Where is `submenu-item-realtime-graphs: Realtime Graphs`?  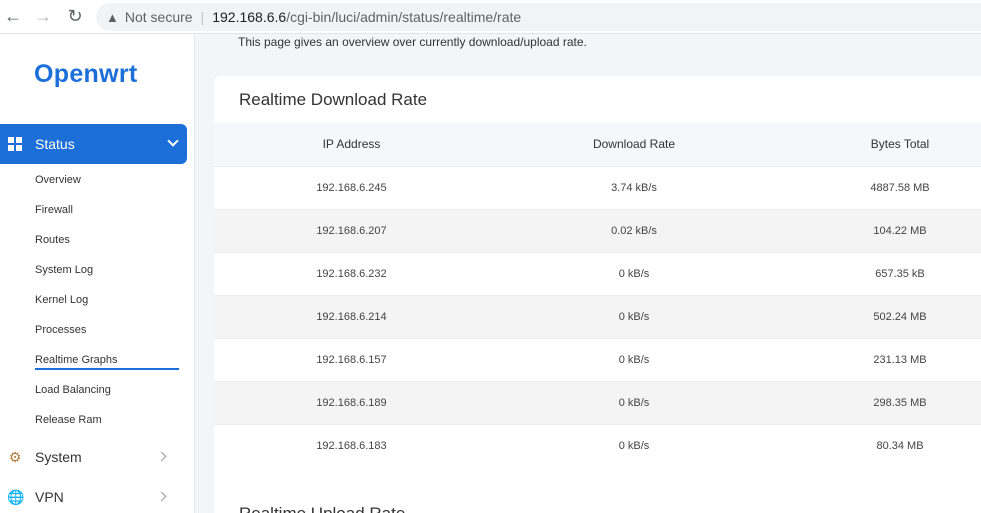
submenu-item-realtime-graphs: Realtime Graphs is located at coordinates (97, 360).